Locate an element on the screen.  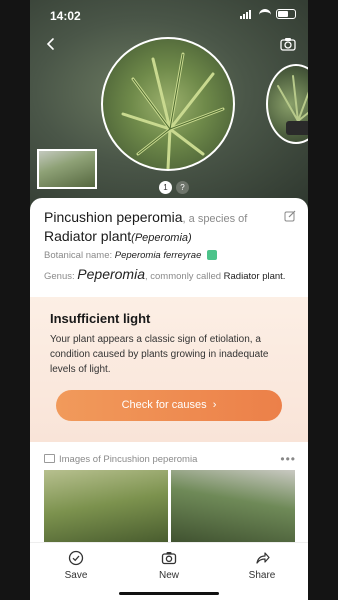
pager-dot-current: 1 is located at coordinates (165, 187).